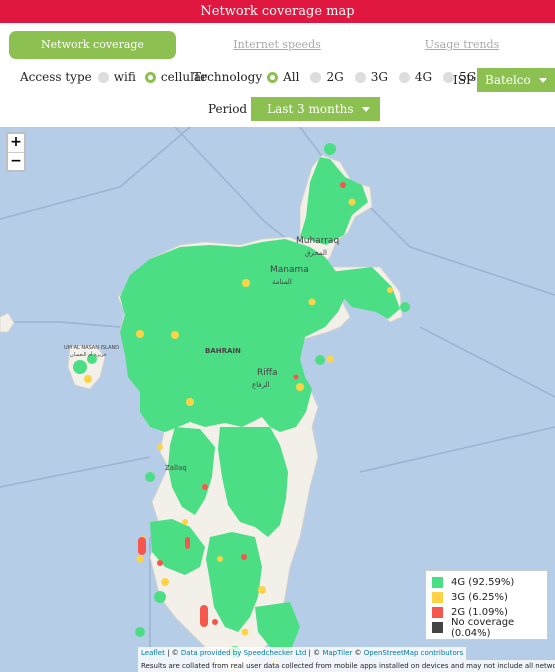  I want to click on zoom-control: + −, so click(16, 152).